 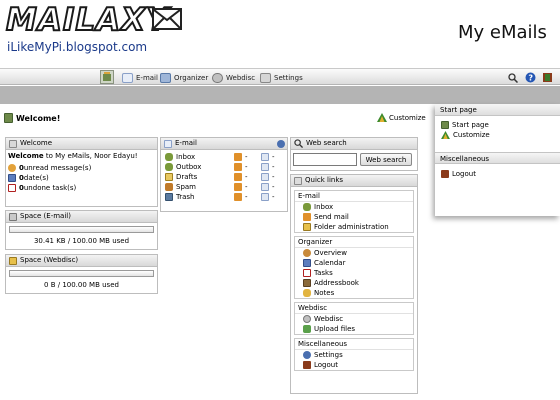 I want to click on toolbar-organizer: Organizer, so click(x=184, y=77).